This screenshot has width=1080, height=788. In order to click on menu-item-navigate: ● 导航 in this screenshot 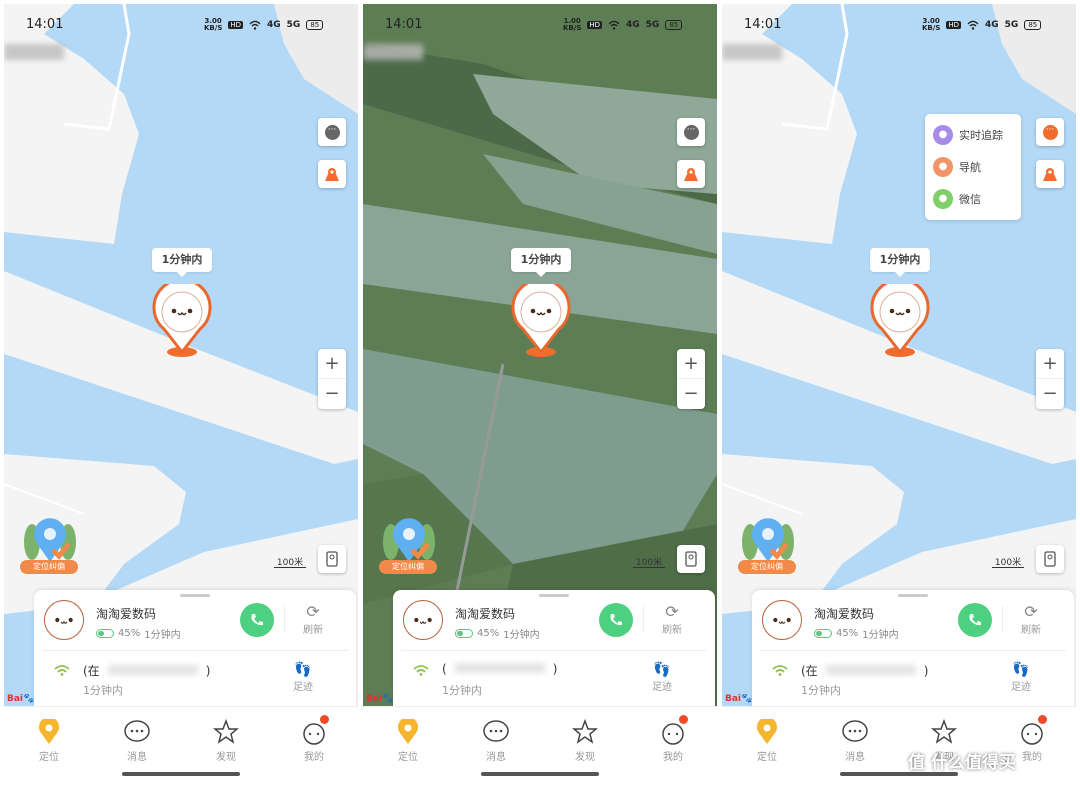, I will do `click(973, 167)`.